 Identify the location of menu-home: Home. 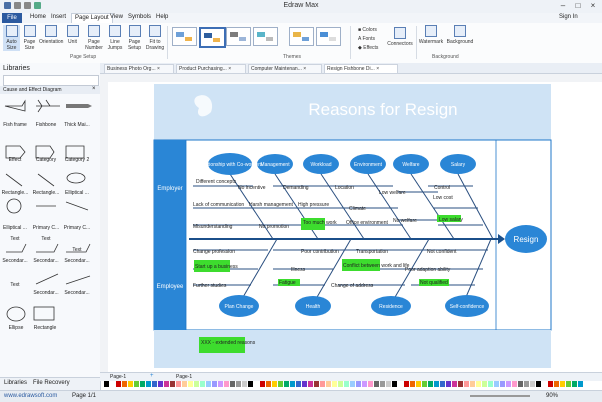
(38, 17).